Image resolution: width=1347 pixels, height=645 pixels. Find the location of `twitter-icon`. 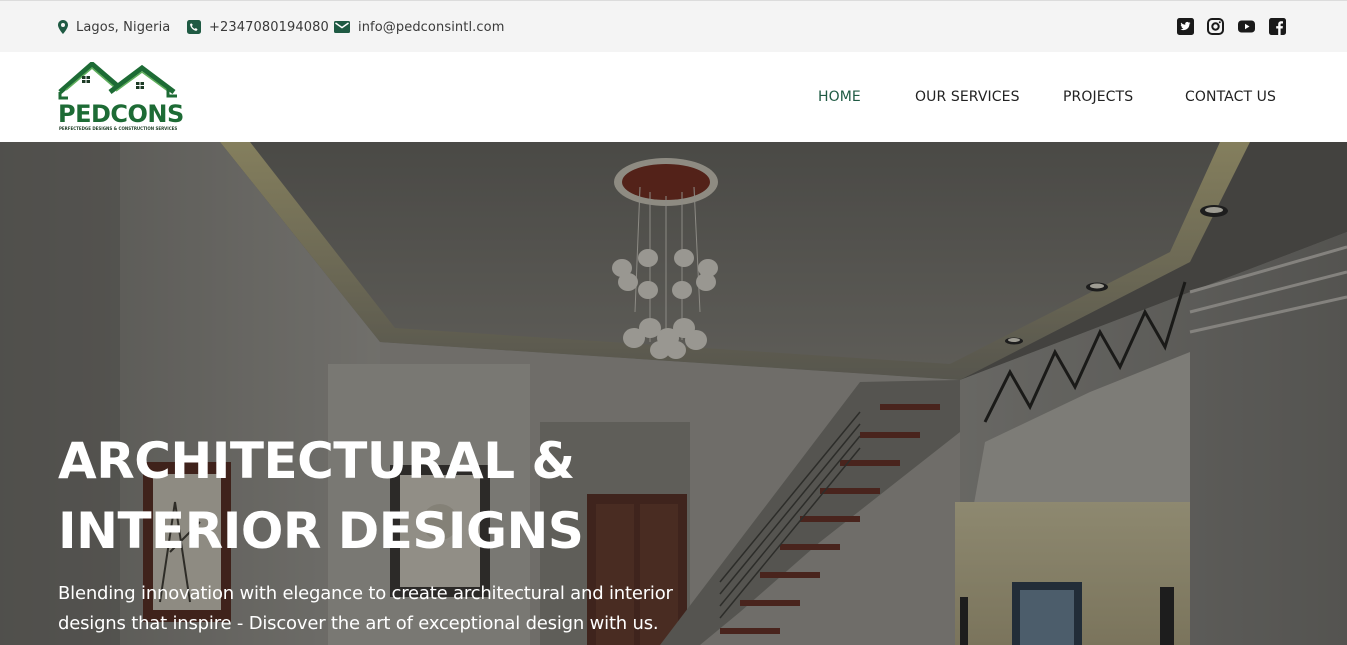

twitter-icon is located at coordinates (1185, 26).